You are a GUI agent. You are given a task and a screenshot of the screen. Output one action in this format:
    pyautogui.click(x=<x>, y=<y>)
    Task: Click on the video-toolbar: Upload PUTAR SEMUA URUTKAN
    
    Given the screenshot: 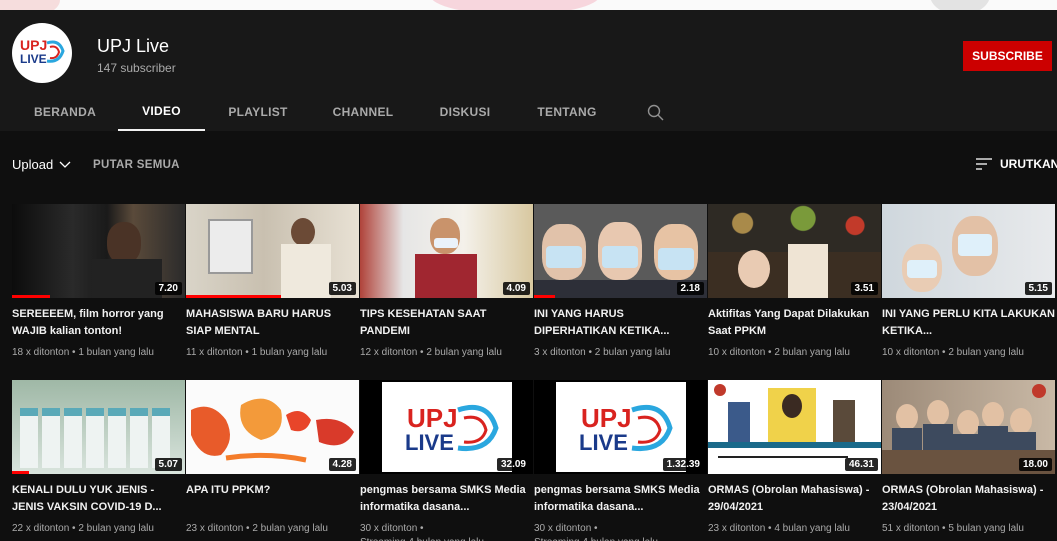 What is the action you would take?
    pyautogui.click(x=528, y=163)
    